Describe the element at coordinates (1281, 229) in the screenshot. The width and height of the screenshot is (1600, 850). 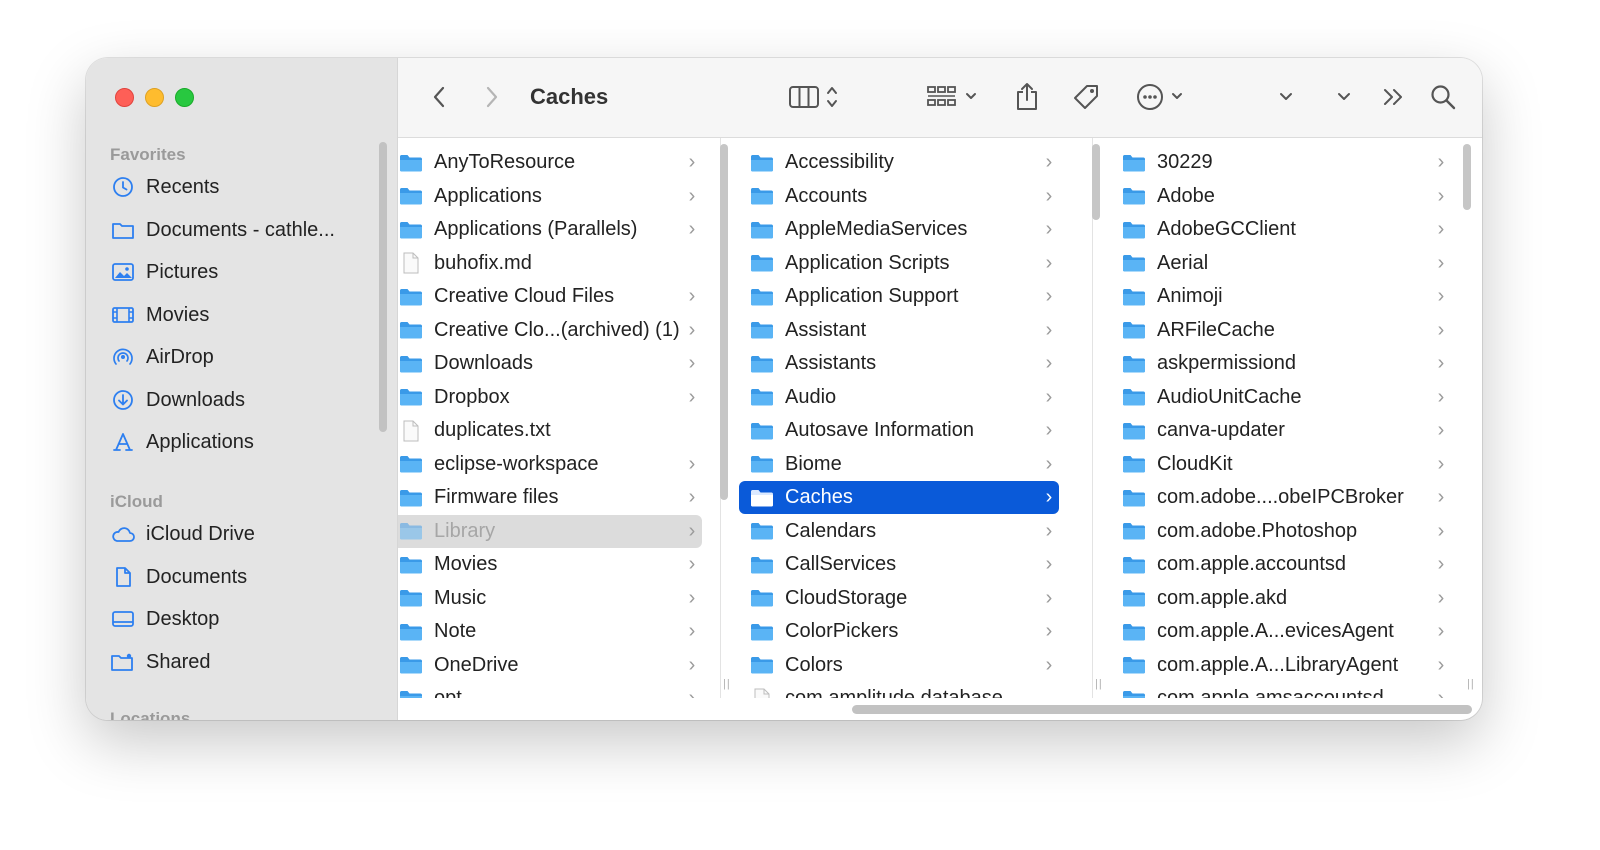
I see `list-item: AdobeGCClient ›` at that location.